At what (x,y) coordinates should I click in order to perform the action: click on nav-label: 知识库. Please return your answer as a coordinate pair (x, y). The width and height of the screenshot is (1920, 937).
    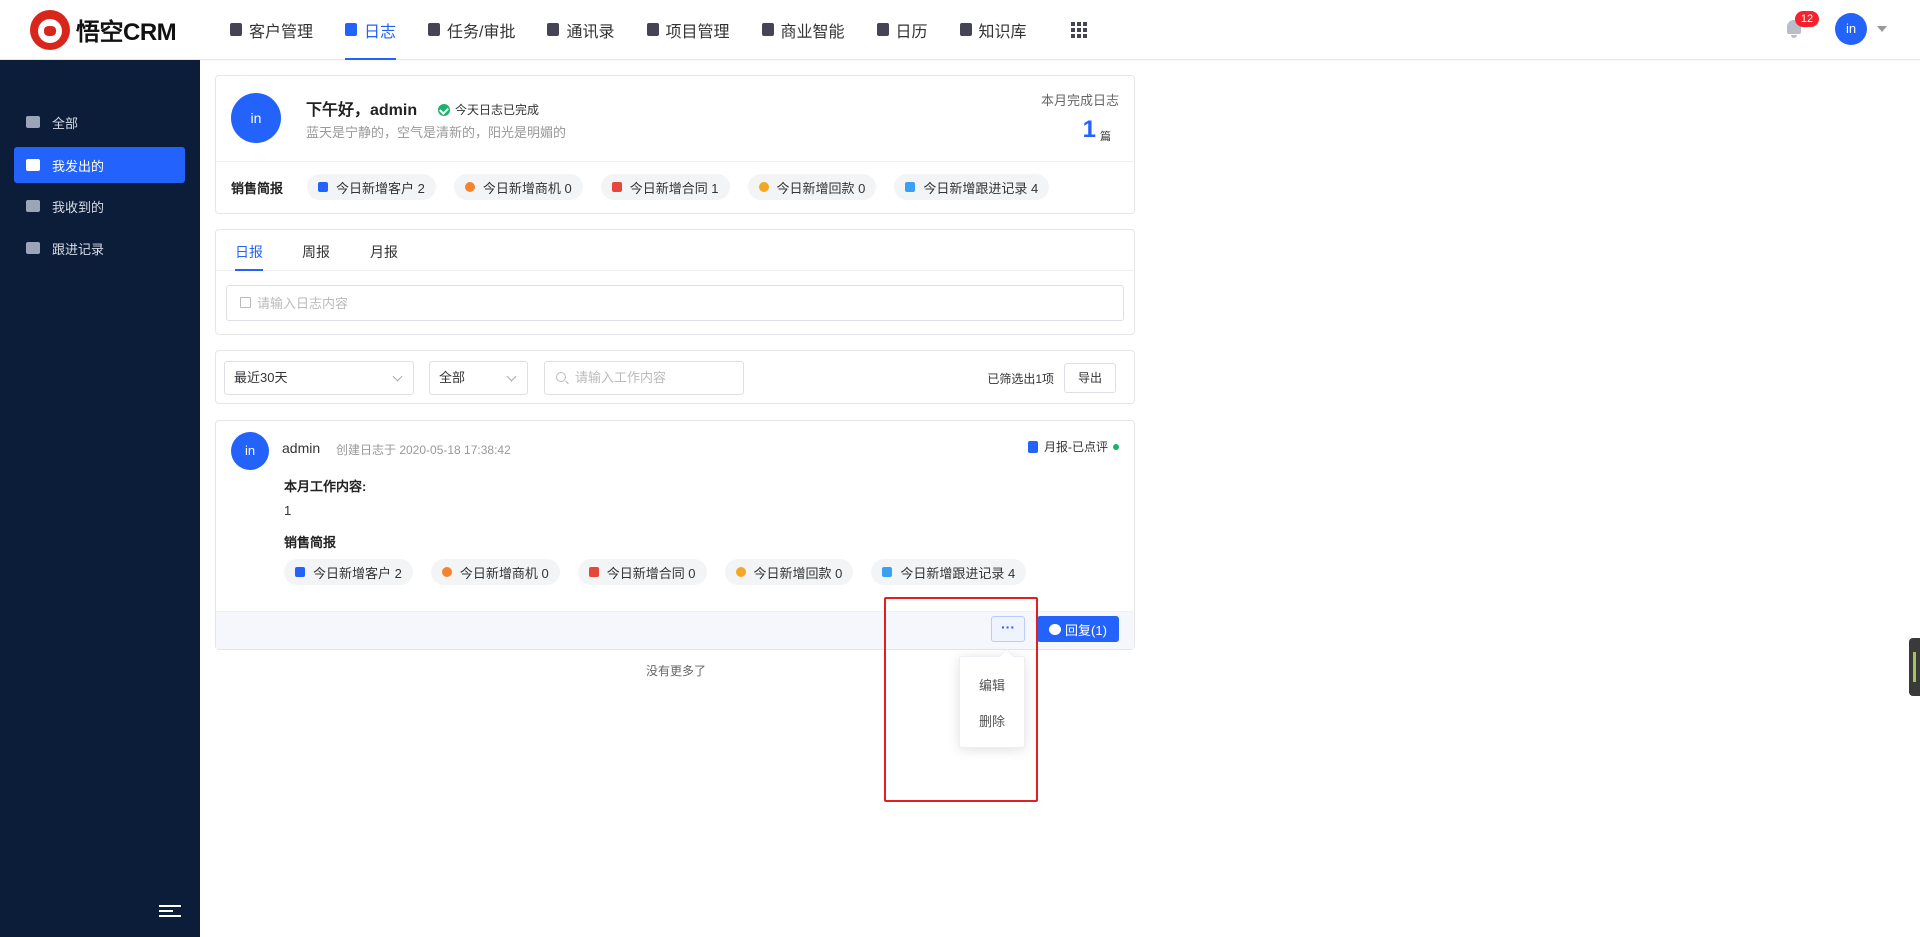
    Looking at the image, I should click on (1002, 32).